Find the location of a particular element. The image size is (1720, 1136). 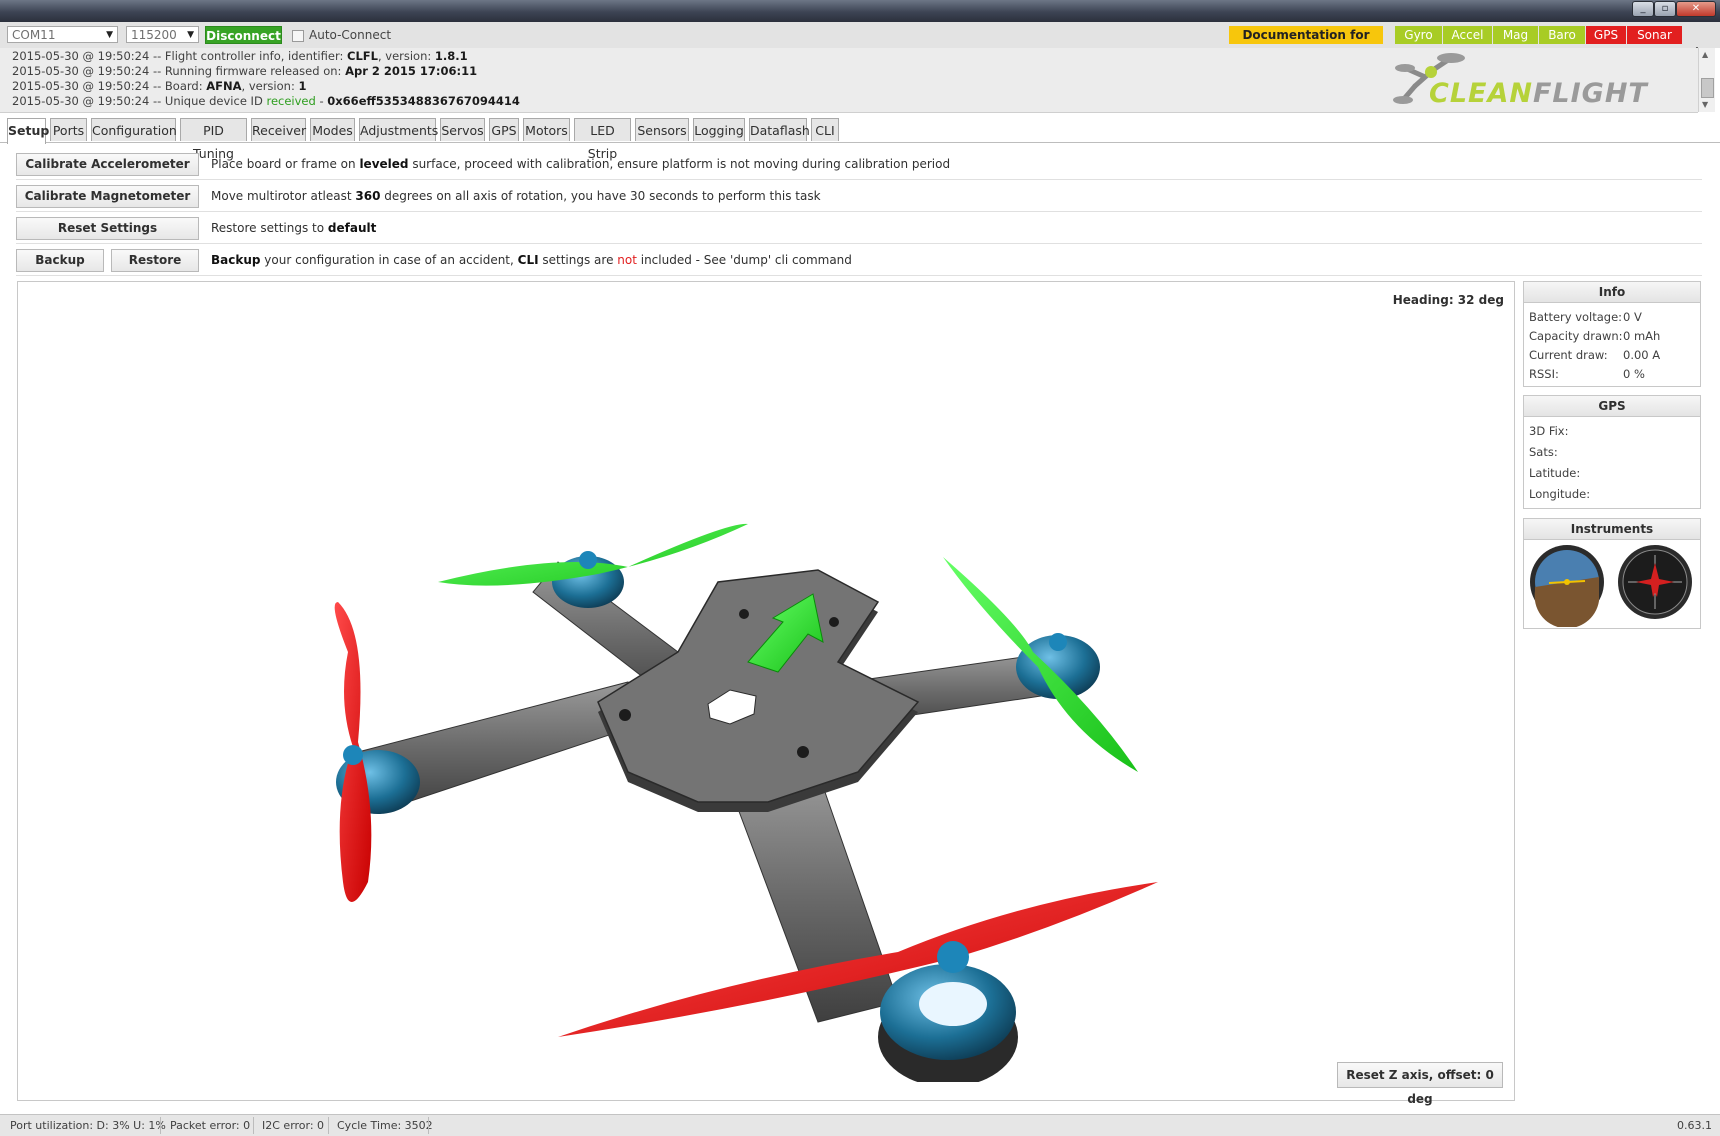

scroll-down-icon: ▼ is located at coordinates (1705, 104).